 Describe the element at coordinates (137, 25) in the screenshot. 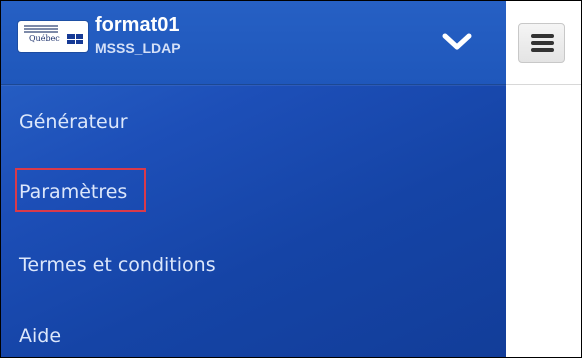

I see `account-username: format01` at that location.